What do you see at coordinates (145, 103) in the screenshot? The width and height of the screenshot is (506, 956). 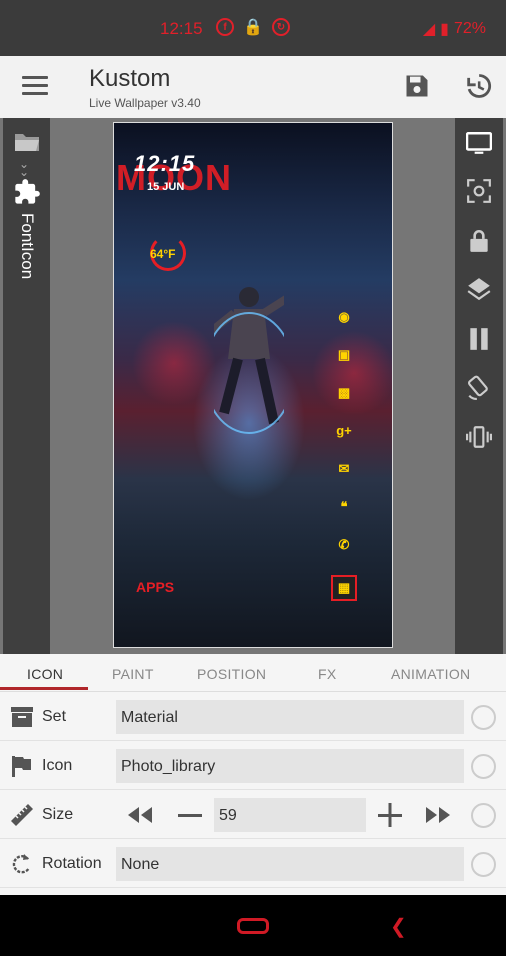 I see `app-subtitle: Live Wallpaper v3.40` at bounding box center [145, 103].